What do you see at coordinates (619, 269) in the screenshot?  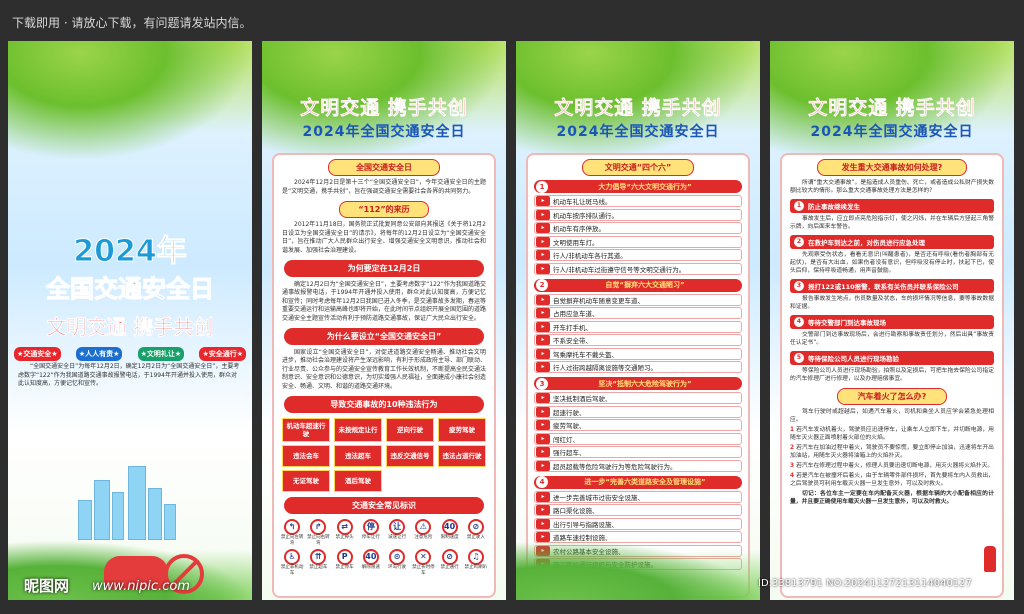 I see `row-text: 行人/非机动车过街遵守信号等文明交通行为。` at bounding box center [619, 269].